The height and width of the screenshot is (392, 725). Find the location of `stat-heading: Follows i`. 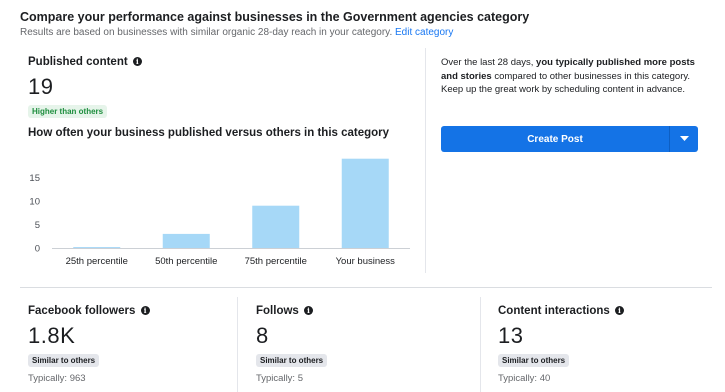

stat-heading: Follows i is located at coordinates (291, 311).